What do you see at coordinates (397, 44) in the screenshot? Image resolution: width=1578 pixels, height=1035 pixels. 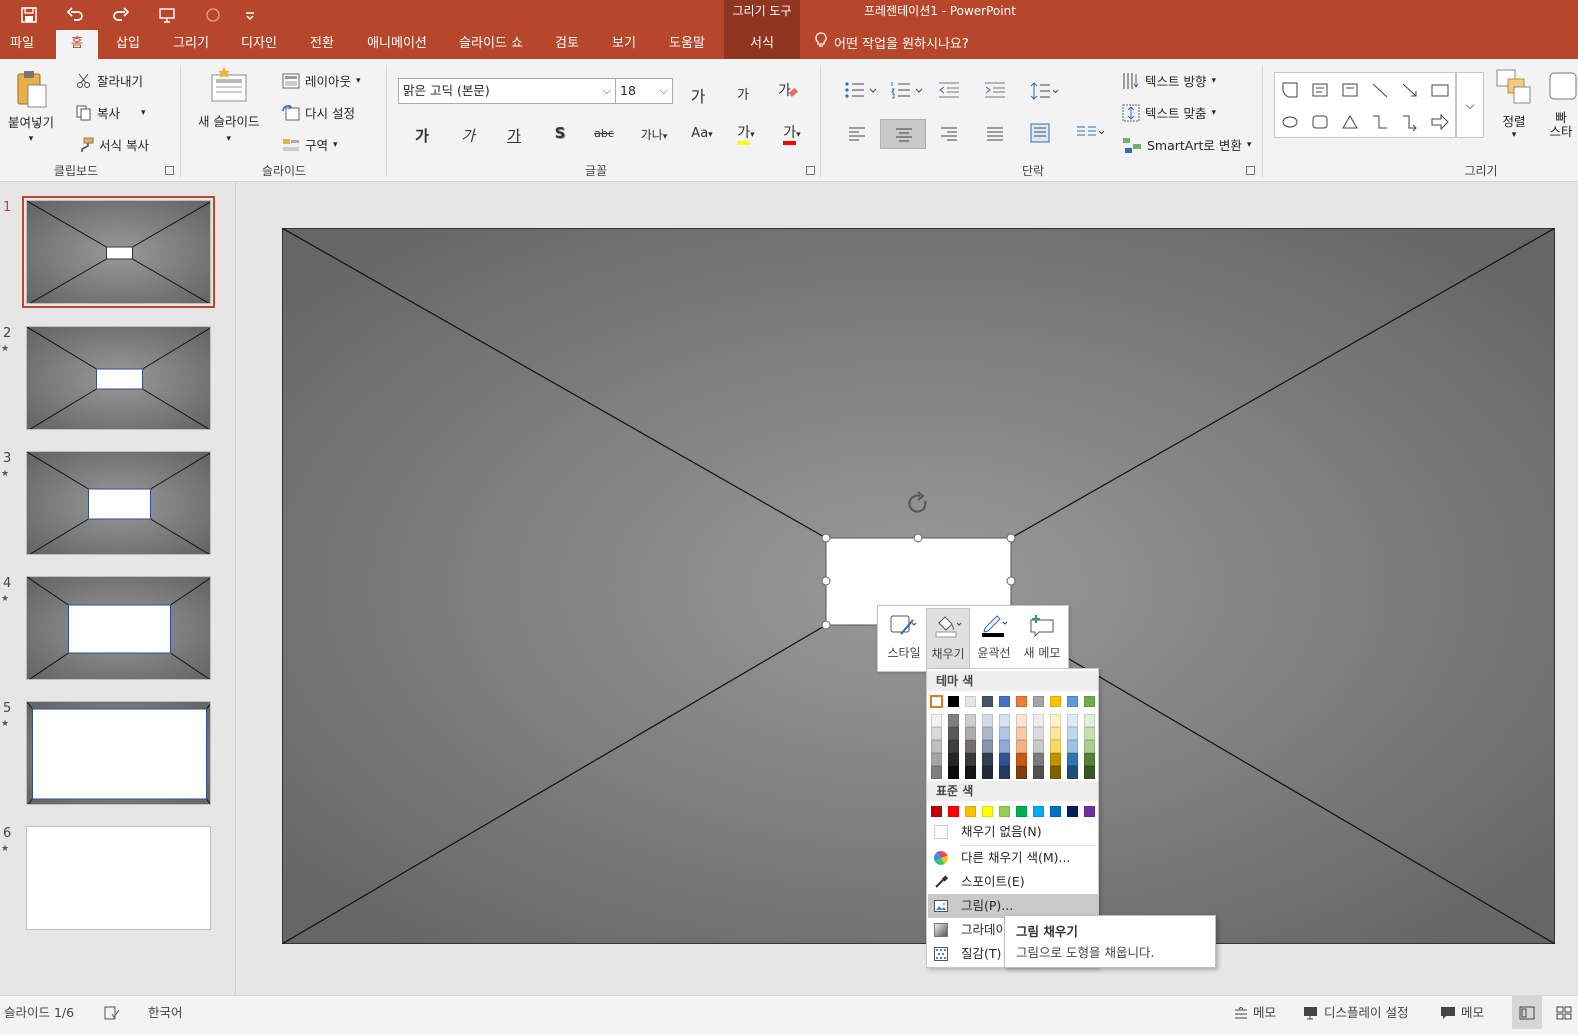 I see `tab-animations: 애니메이션` at bounding box center [397, 44].